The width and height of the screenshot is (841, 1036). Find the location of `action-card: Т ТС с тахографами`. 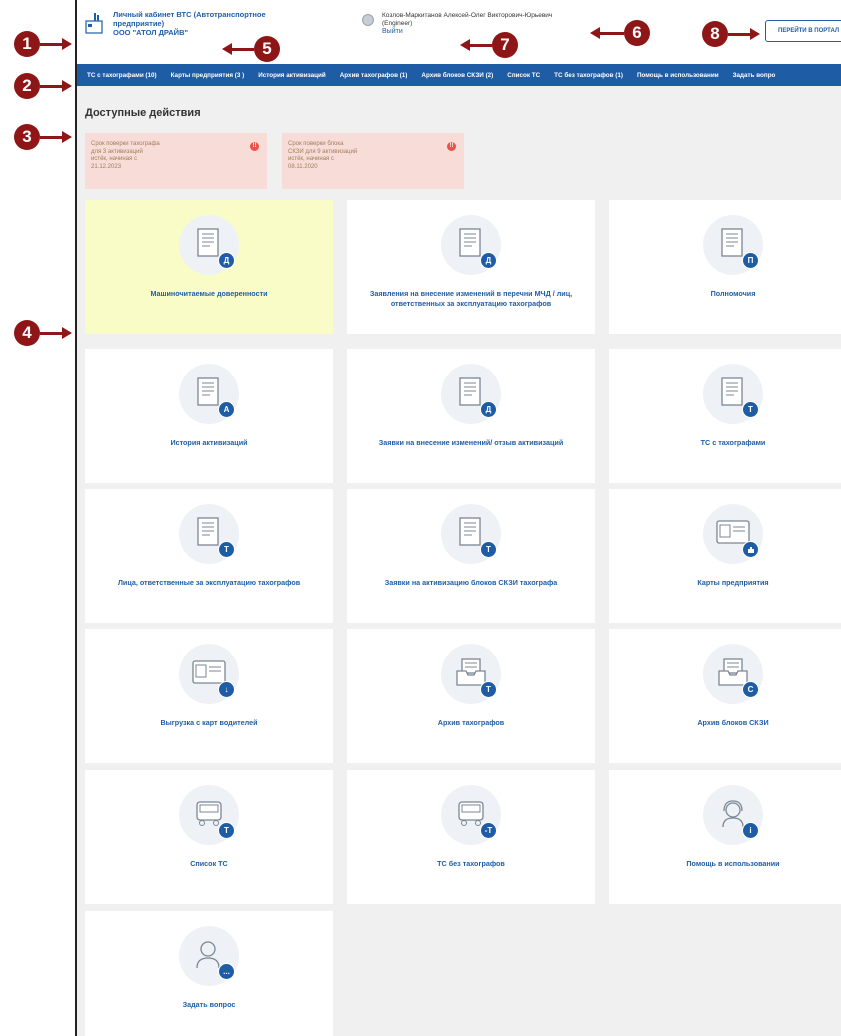

action-card: Т ТС с тахографами is located at coordinates (725, 416).